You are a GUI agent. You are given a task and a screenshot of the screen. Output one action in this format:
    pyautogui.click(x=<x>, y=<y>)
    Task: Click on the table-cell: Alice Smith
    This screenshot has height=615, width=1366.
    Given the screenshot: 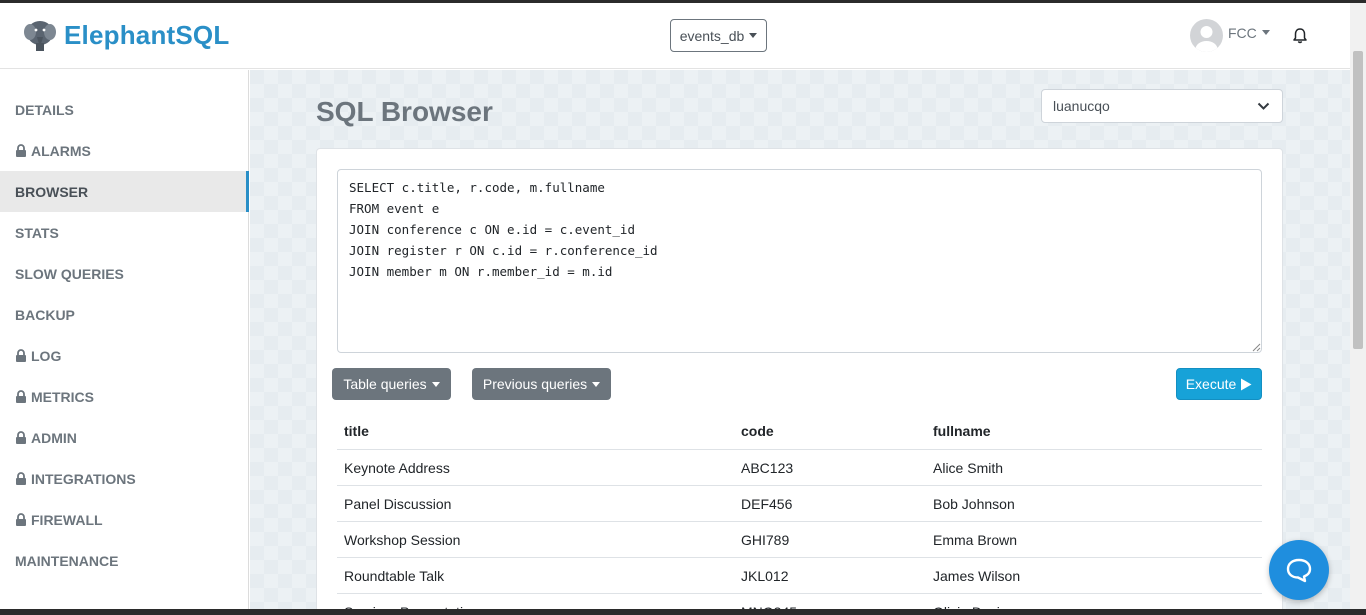 What is the action you would take?
    pyautogui.click(x=968, y=467)
    